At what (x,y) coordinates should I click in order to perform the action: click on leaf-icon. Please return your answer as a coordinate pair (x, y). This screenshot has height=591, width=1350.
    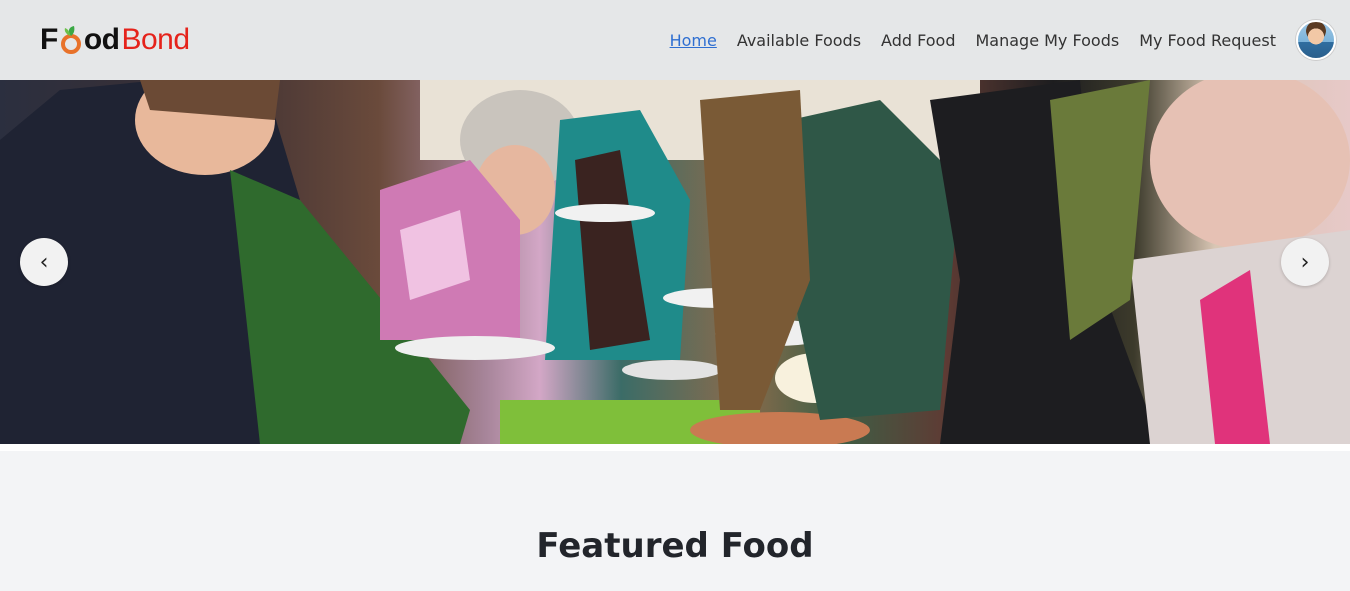
    Looking at the image, I should click on (71, 40).